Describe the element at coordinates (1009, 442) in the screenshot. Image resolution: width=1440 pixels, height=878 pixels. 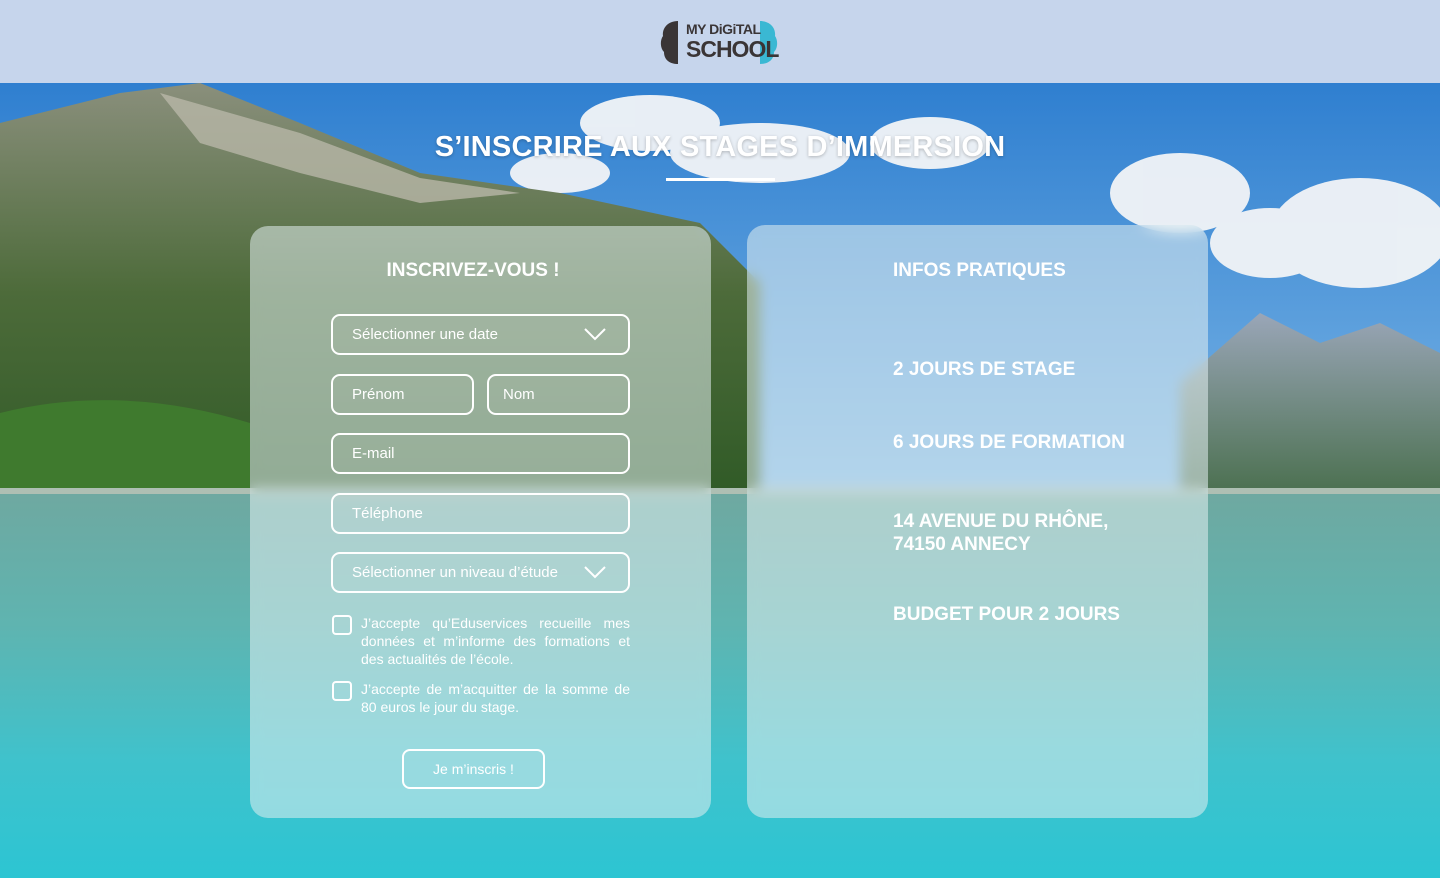
I see `info-training-days: 6 JOURS DE FORMATION` at that location.